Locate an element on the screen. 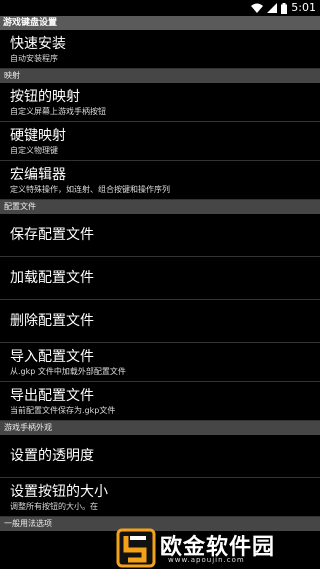  export-config-title: 导出配置文件 is located at coordinates (52, 396).